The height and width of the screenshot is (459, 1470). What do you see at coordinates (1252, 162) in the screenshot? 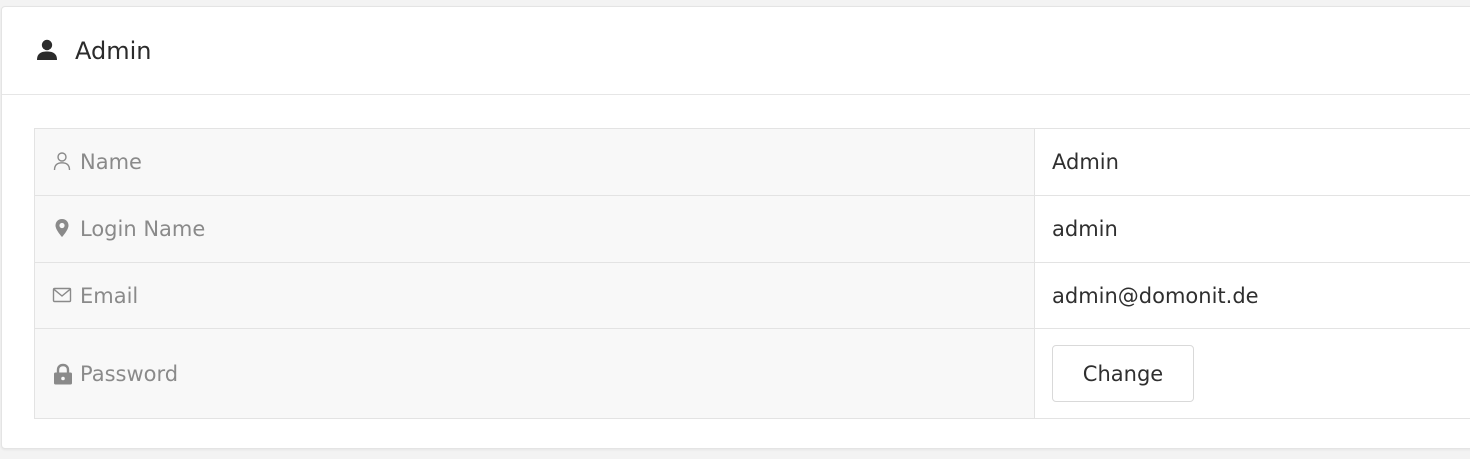
I see `value-cell: Admin` at bounding box center [1252, 162].